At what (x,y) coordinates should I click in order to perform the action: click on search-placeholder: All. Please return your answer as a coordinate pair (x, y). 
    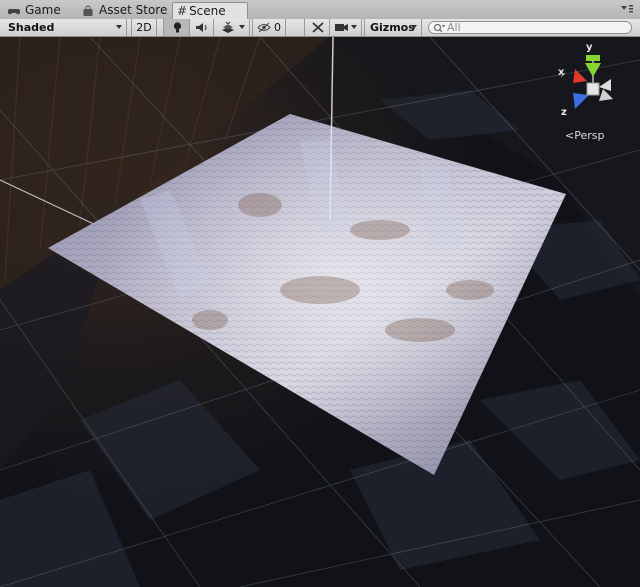
    Looking at the image, I should click on (454, 27).